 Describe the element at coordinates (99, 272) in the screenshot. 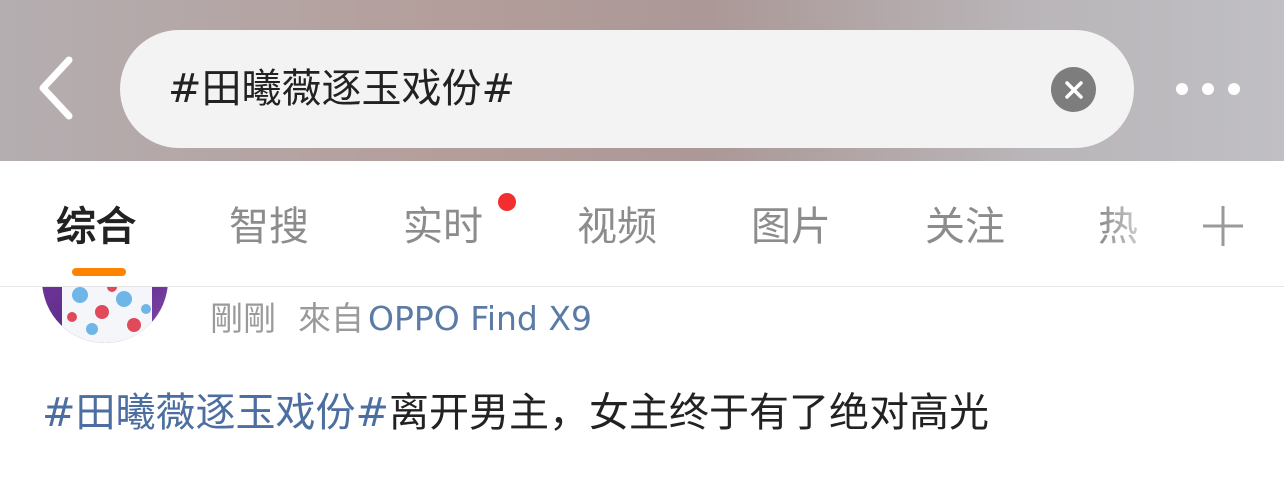

I see `active-tab-indicator` at that location.